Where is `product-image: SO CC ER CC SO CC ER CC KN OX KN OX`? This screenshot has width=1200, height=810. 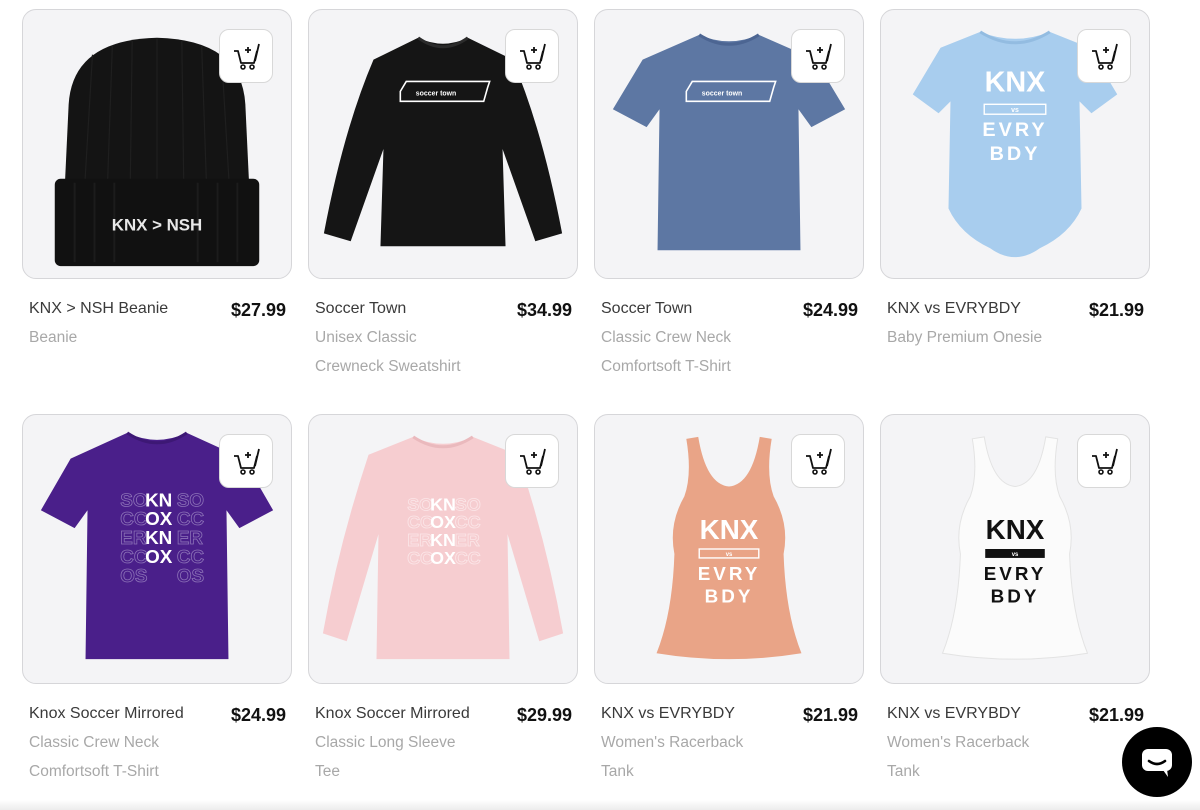
product-image: SO CC ER CC SO CC ER CC KN OX KN OX is located at coordinates (443, 549).